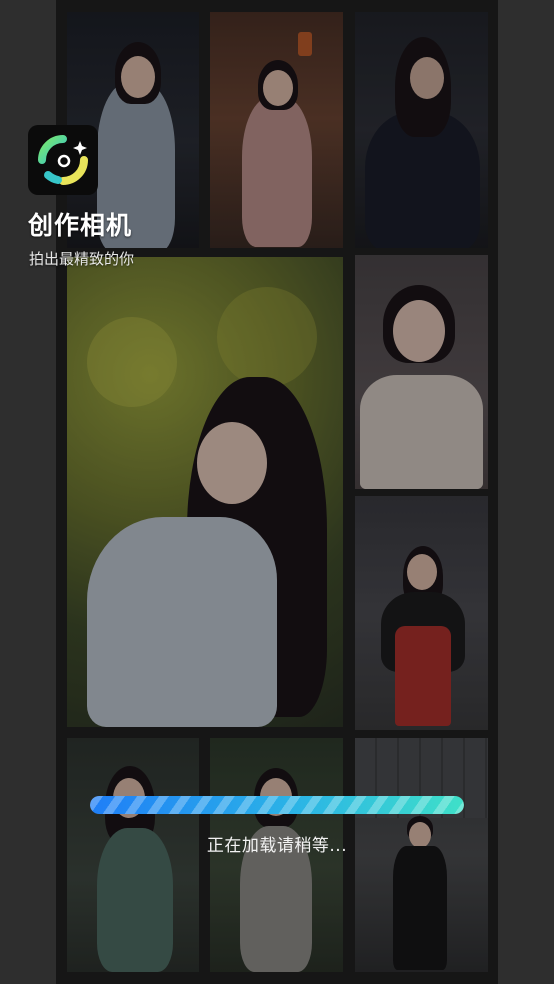 This screenshot has width=554, height=984. I want to click on gallery-photo-dark-costume, so click(421, 130).